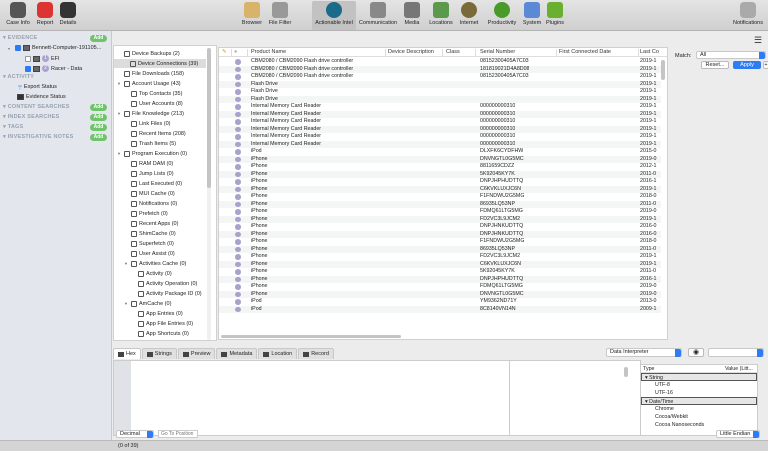  Describe the element at coordinates (440, 99) in the screenshot. I see `table-row: Flash Drive 2019-1` at that location.